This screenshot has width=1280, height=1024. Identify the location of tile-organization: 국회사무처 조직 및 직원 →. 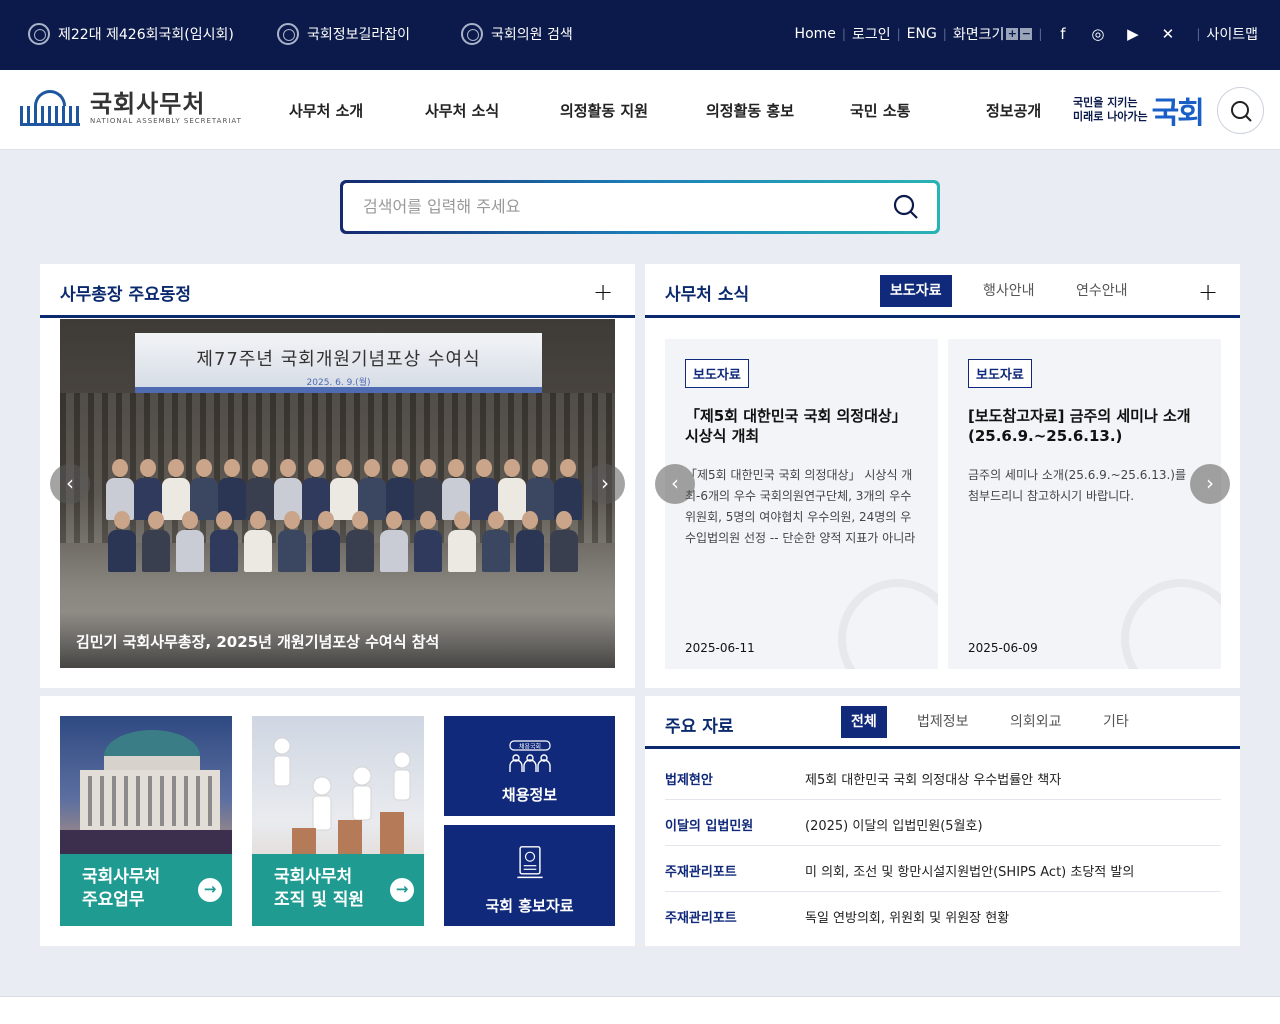
(338, 821).